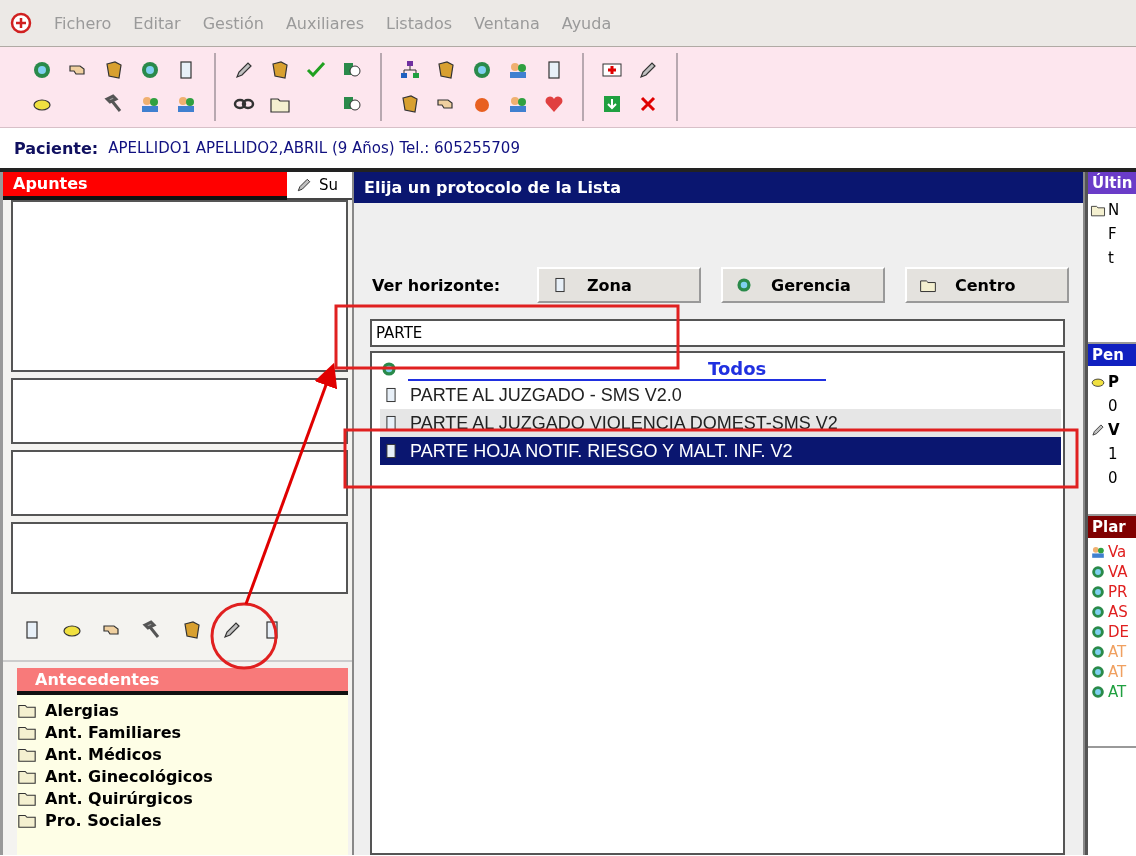 The width and height of the screenshot is (1136, 856). What do you see at coordinates (1111, 258) in the screenshot?
I see `panel-text: t` at bounding box center [1111, 258].